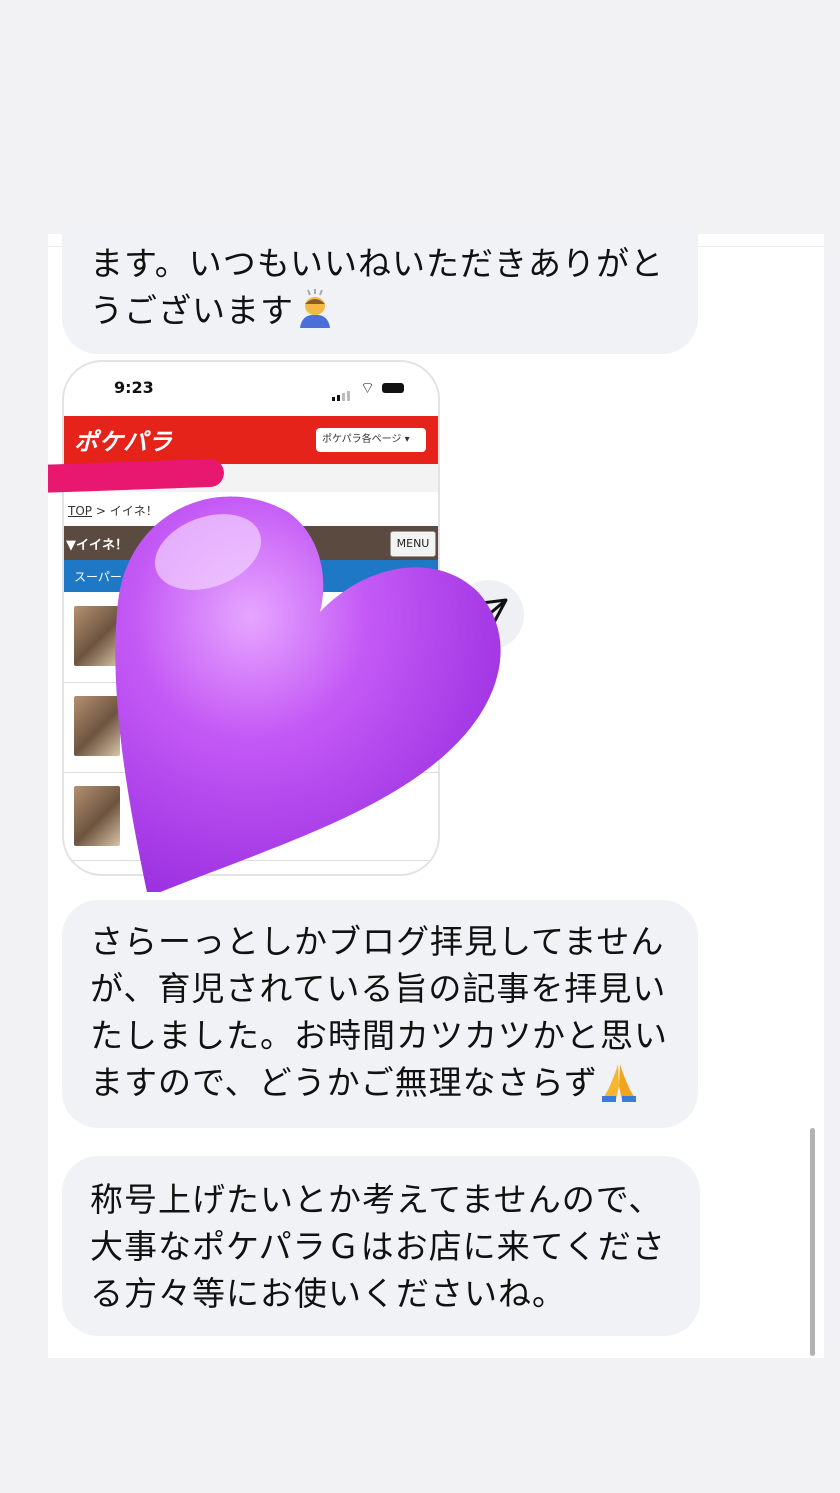  What do you see at coordinates (342, 391) in the screenshot?
I see `signal-icon` at bounding box center [342, 391].